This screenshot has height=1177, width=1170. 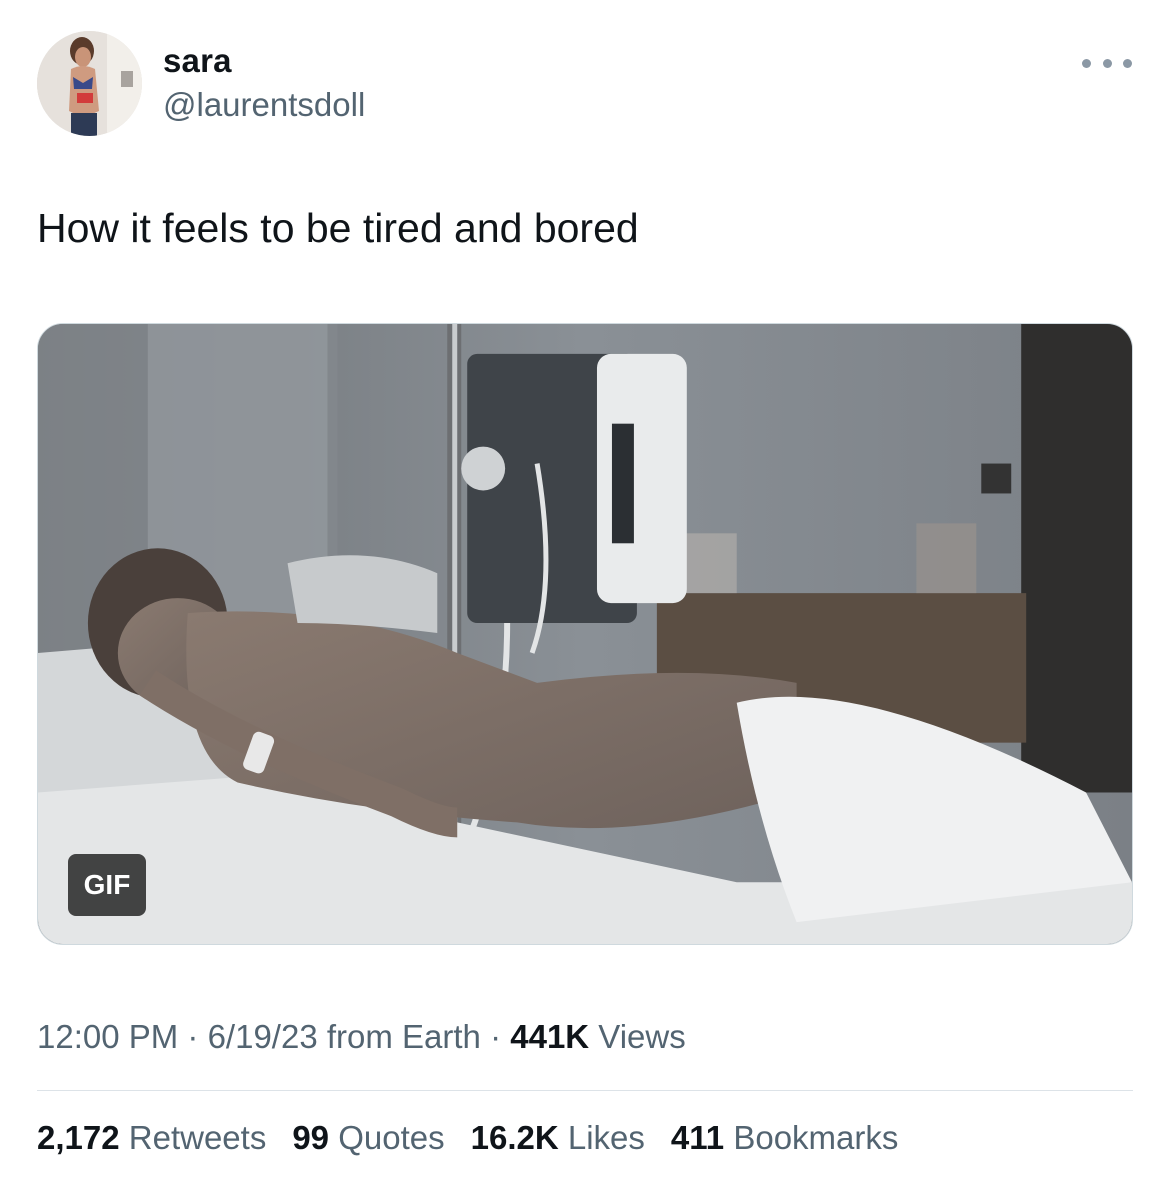 I want to click on tweet-date: 6/19/23, so click(x=263, y=1036).